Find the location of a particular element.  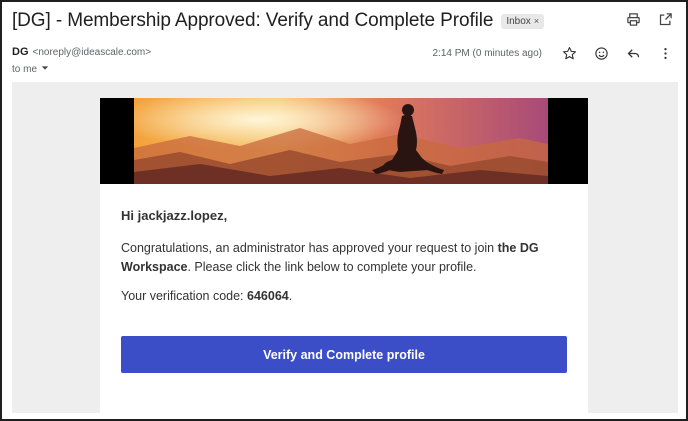

star-icon is located at coordinates (569, 53).